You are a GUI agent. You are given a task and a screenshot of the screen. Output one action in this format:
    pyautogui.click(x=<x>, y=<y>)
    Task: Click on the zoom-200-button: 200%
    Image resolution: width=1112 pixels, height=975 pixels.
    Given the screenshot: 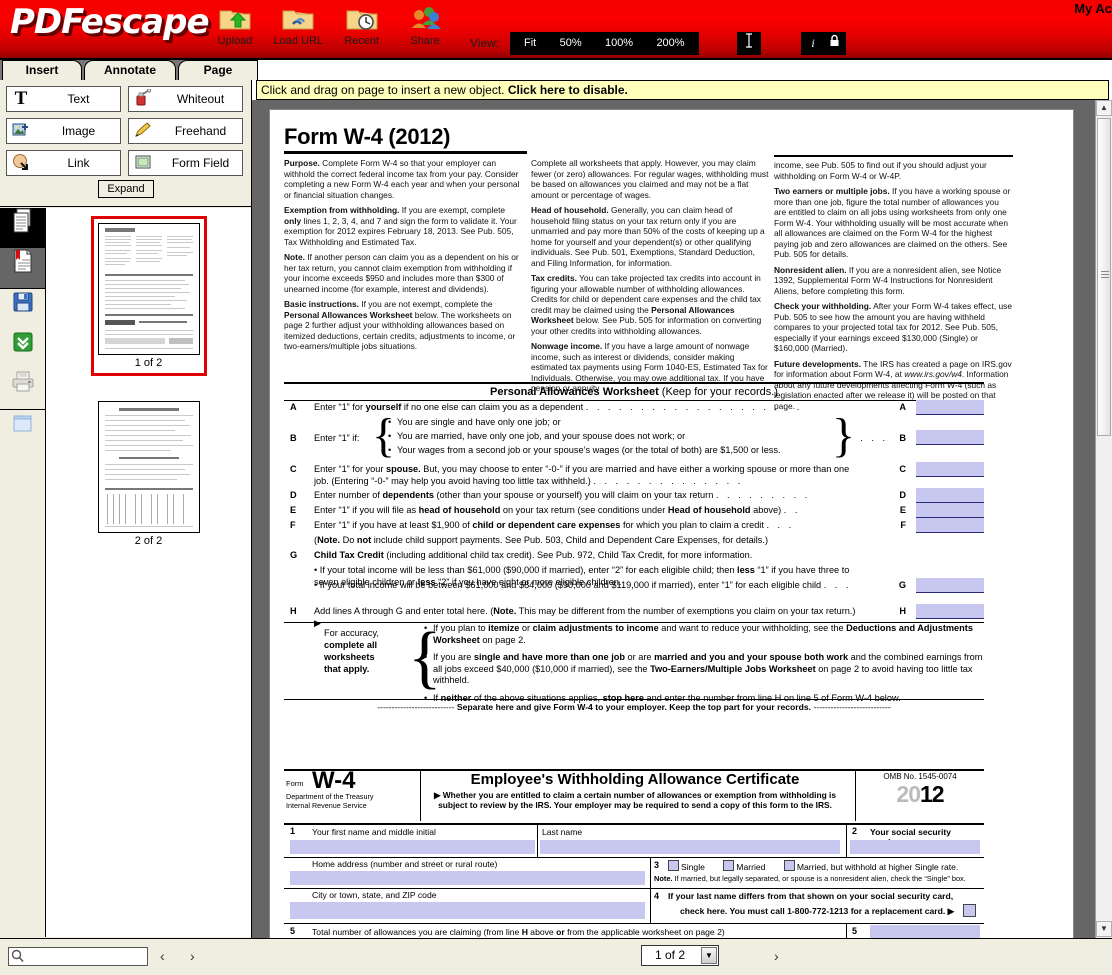 What is the action you would take?
    pyautogui.click(x=670, y=43)
    